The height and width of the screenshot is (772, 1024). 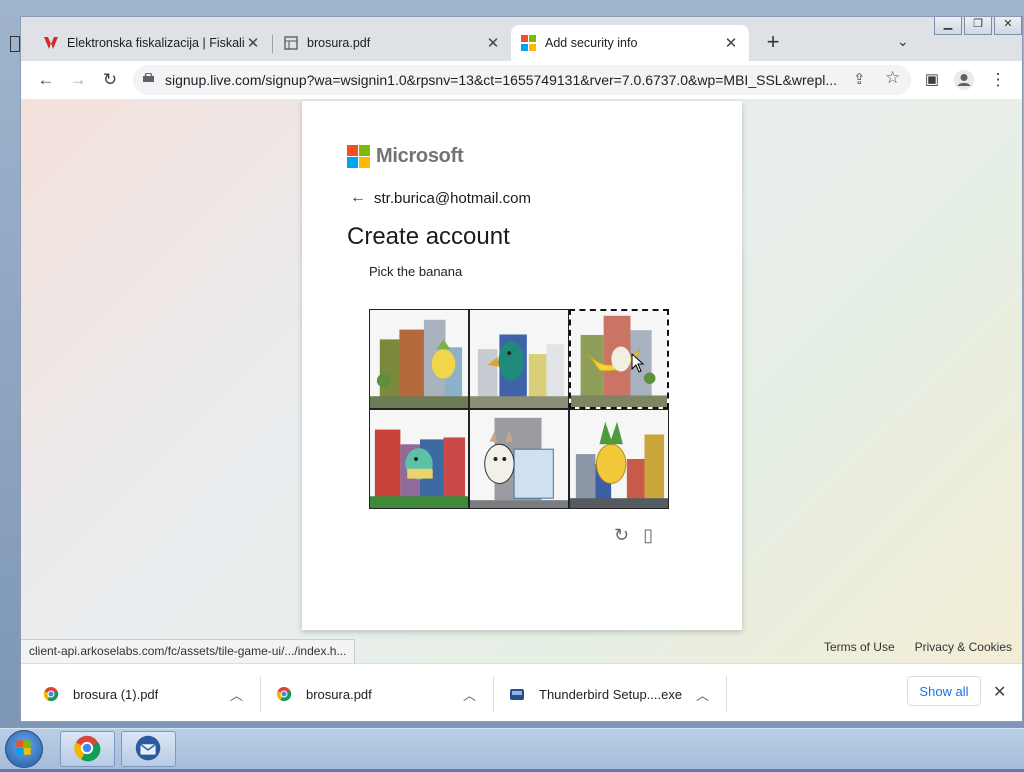 I want to click on start-button, so click(x=24, y=749).